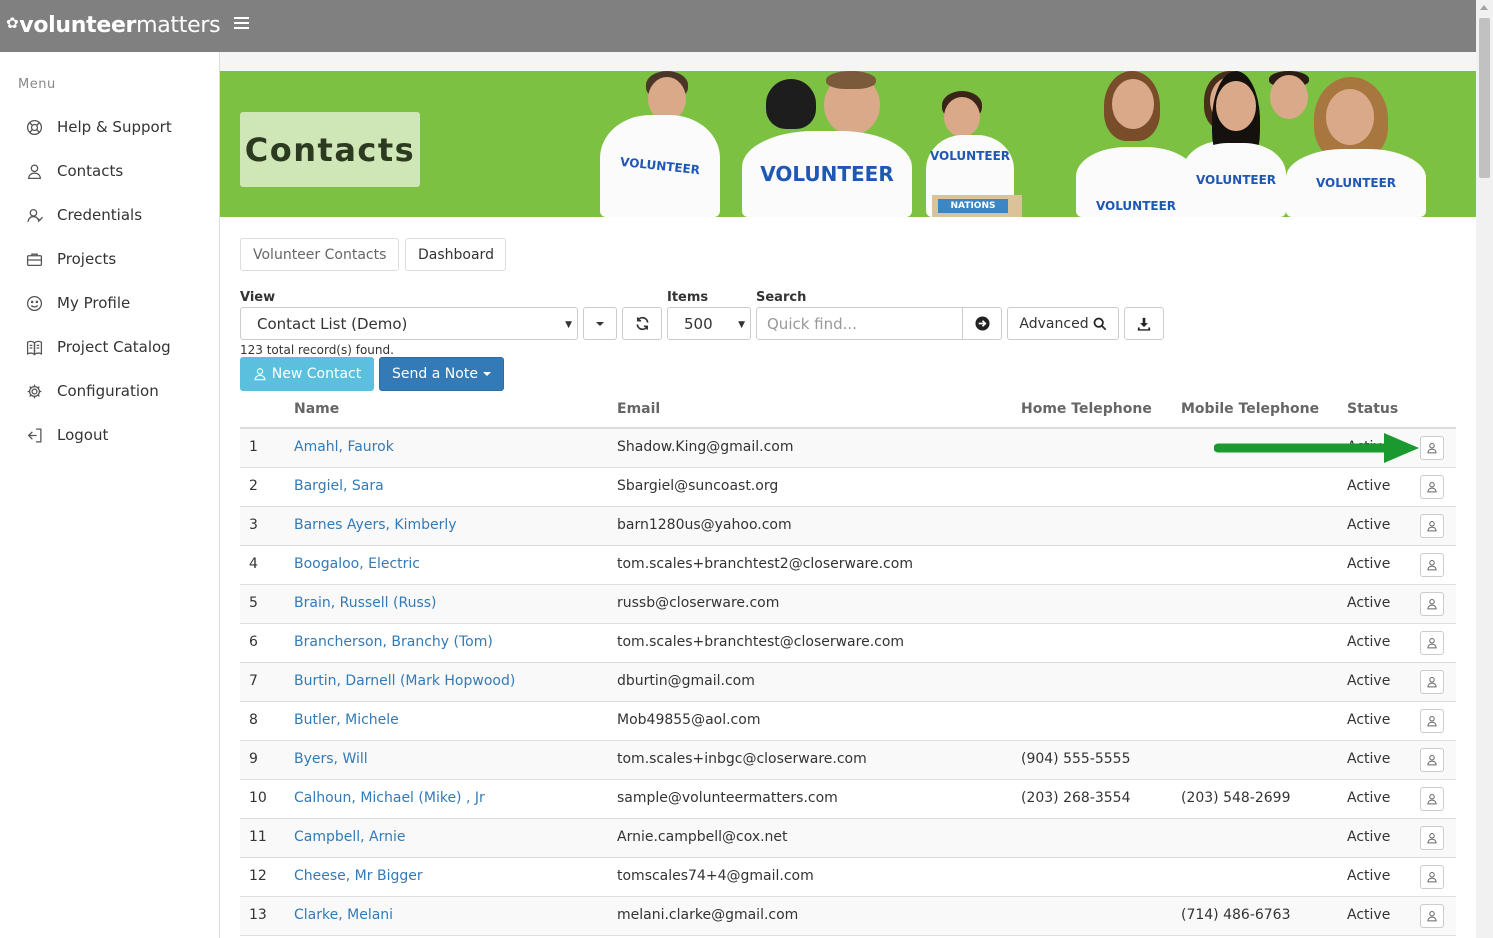 The height and width of the screenshot is (938, 1493). I want to click on column-header-mobile-telephone: Mobile Telephone, so click(1250, 409).